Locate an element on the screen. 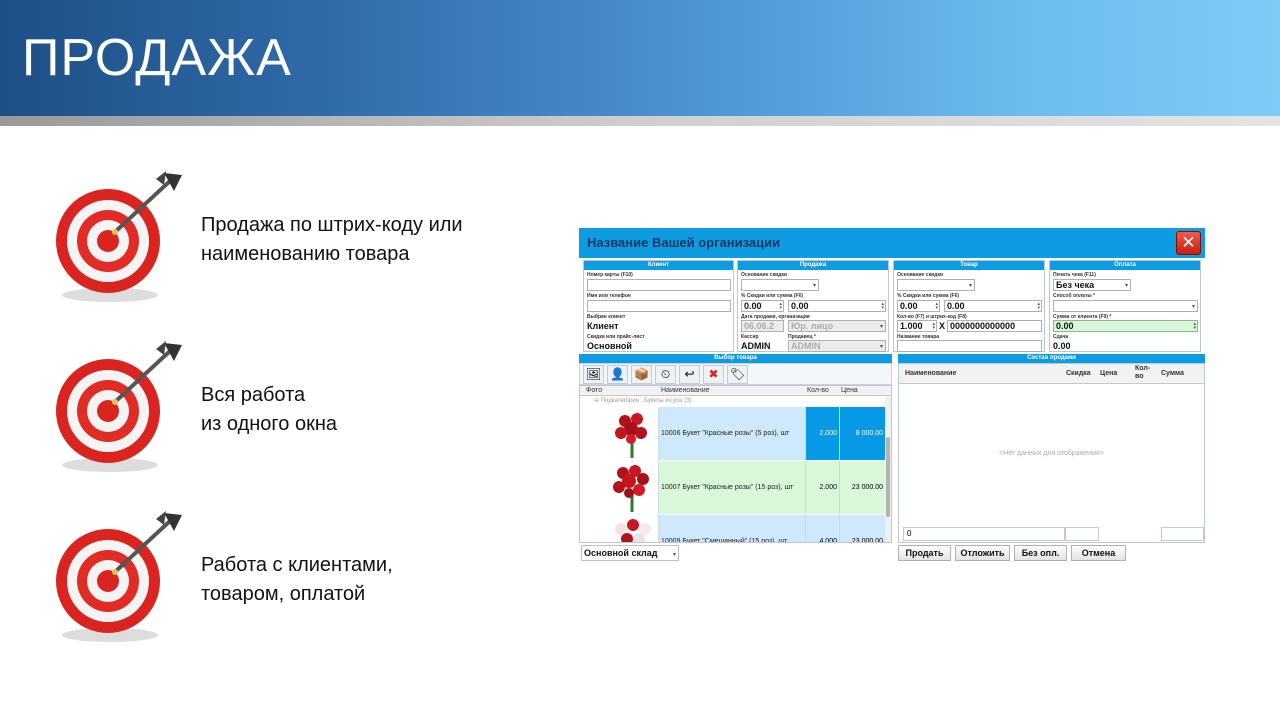 Image resolution: width=1280 pixels, height=720 pixels. window-titlebar: Название Вашей организации ✕ is located at coordinates (892, 243).